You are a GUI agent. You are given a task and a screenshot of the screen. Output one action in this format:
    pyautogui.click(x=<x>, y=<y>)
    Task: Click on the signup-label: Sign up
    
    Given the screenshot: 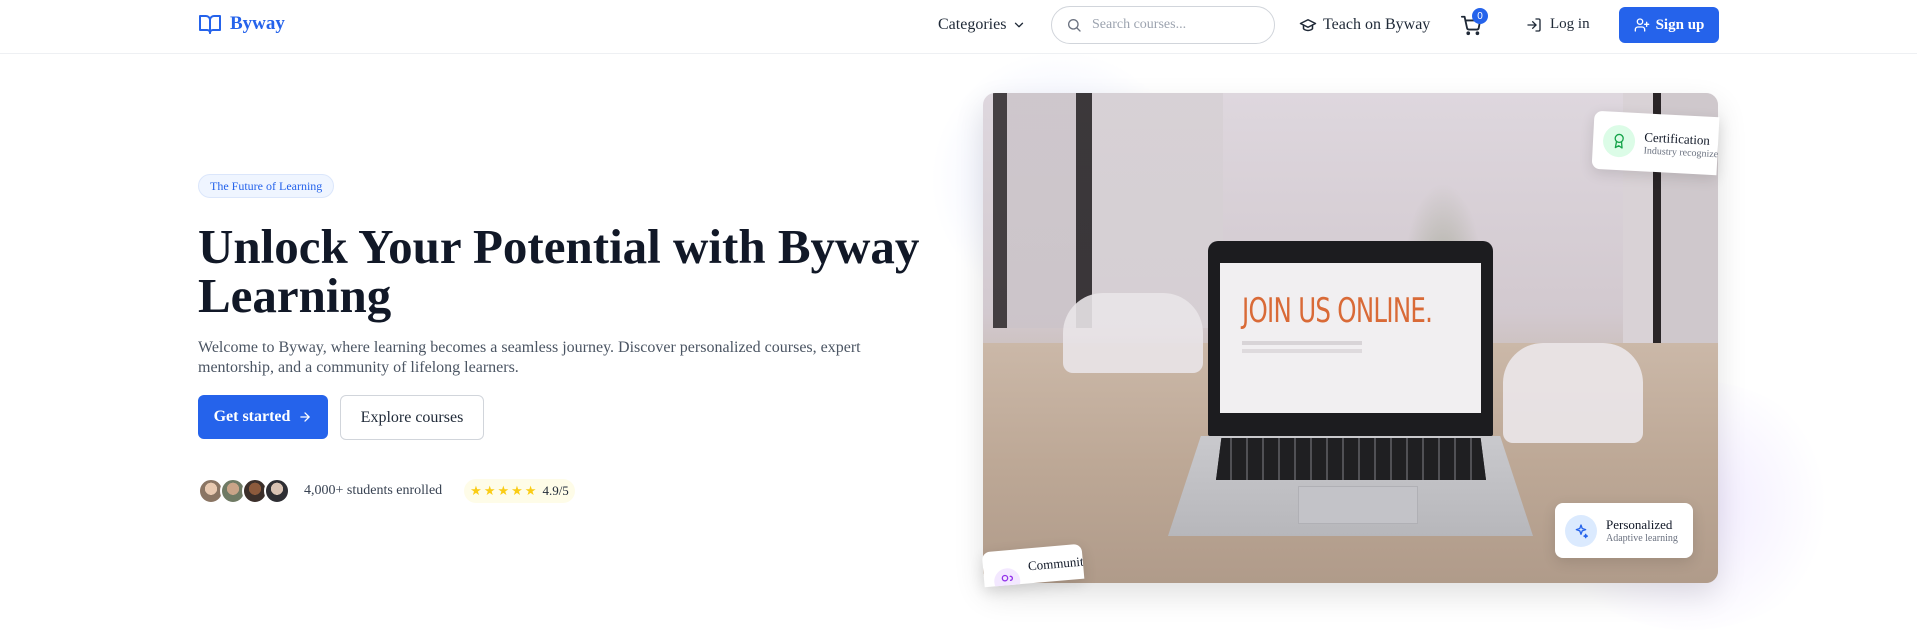 What is the action you would take?
    pyautogui.click(x=1680, y=24)
    